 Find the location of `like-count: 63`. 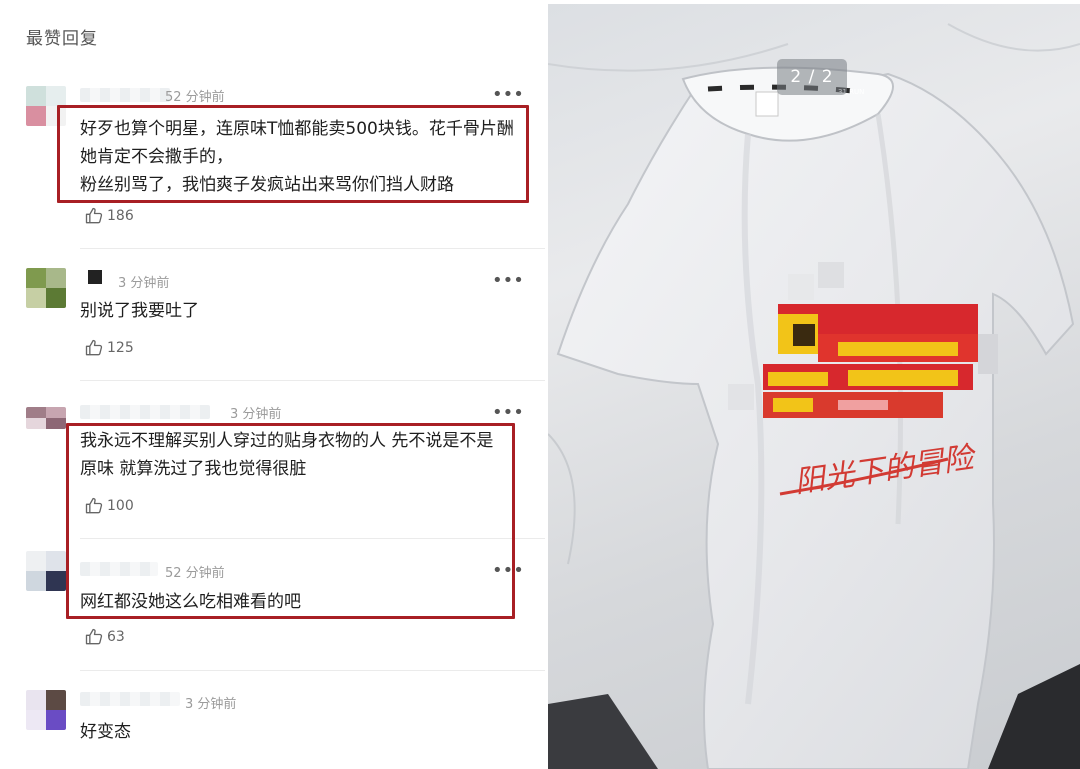

like-count: 63 is located at coordinates (116, 637).